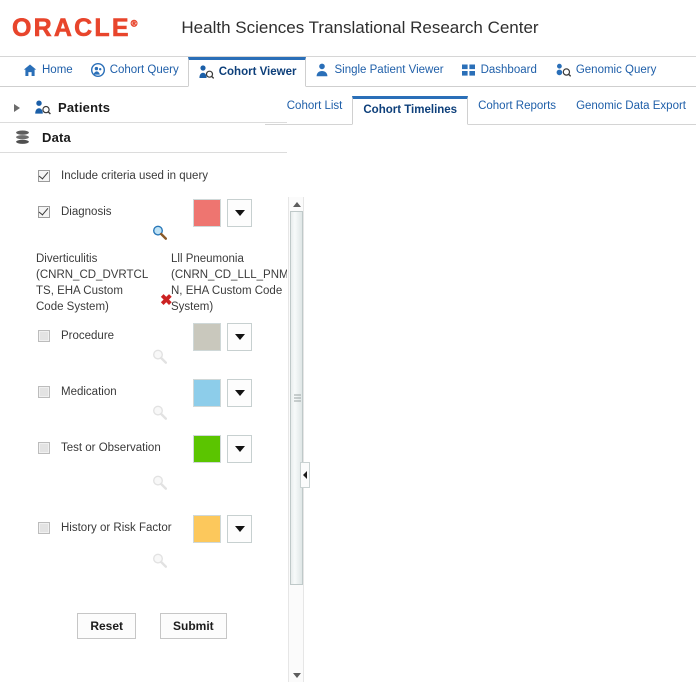 This screenshot has width=696, height=682. What do you see at coordinates (44, 448) in the screenshot?
I see `test-or-observation-checkbox` at bounding box center [44, 448].